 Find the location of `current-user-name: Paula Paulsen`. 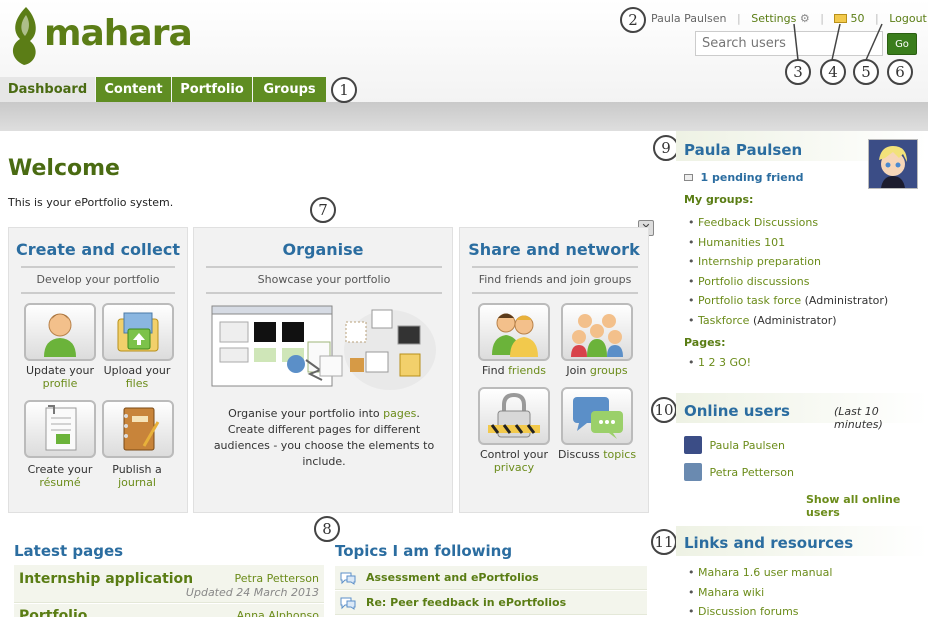

current-user-name: Paula Paulsen is located at coordinates (689, 18).